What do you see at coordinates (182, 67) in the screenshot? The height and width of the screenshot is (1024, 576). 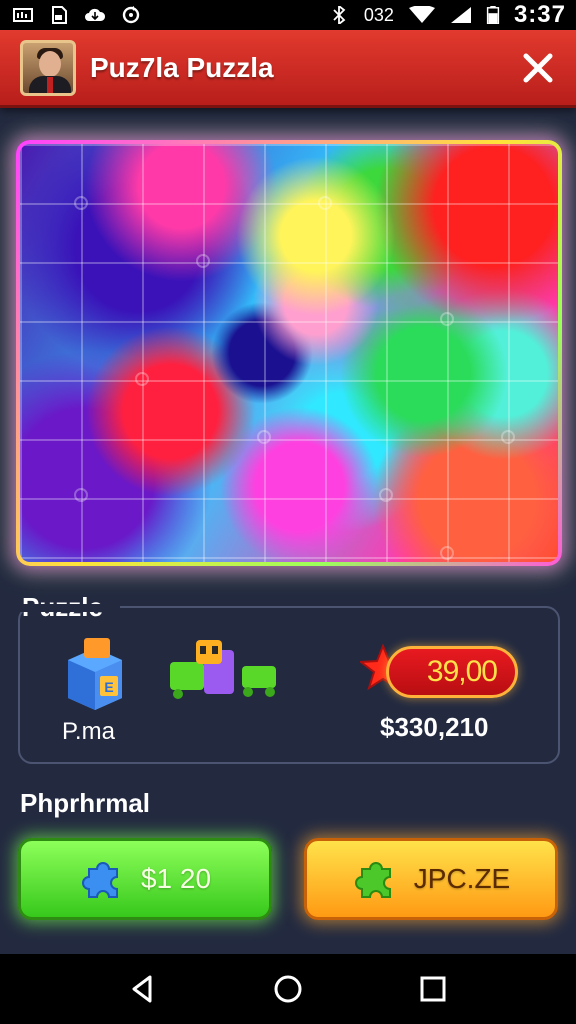 I see `page-title: Puz7la Puzzla` at bounding box center [182, 67].